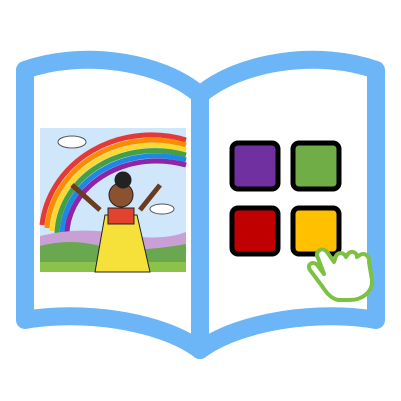 The width and height of the screenshot is (401, 401). What do you see at coordinates (285, 198) in the screenshot?
I see `tile-grid` at bounding box center [285, 198].